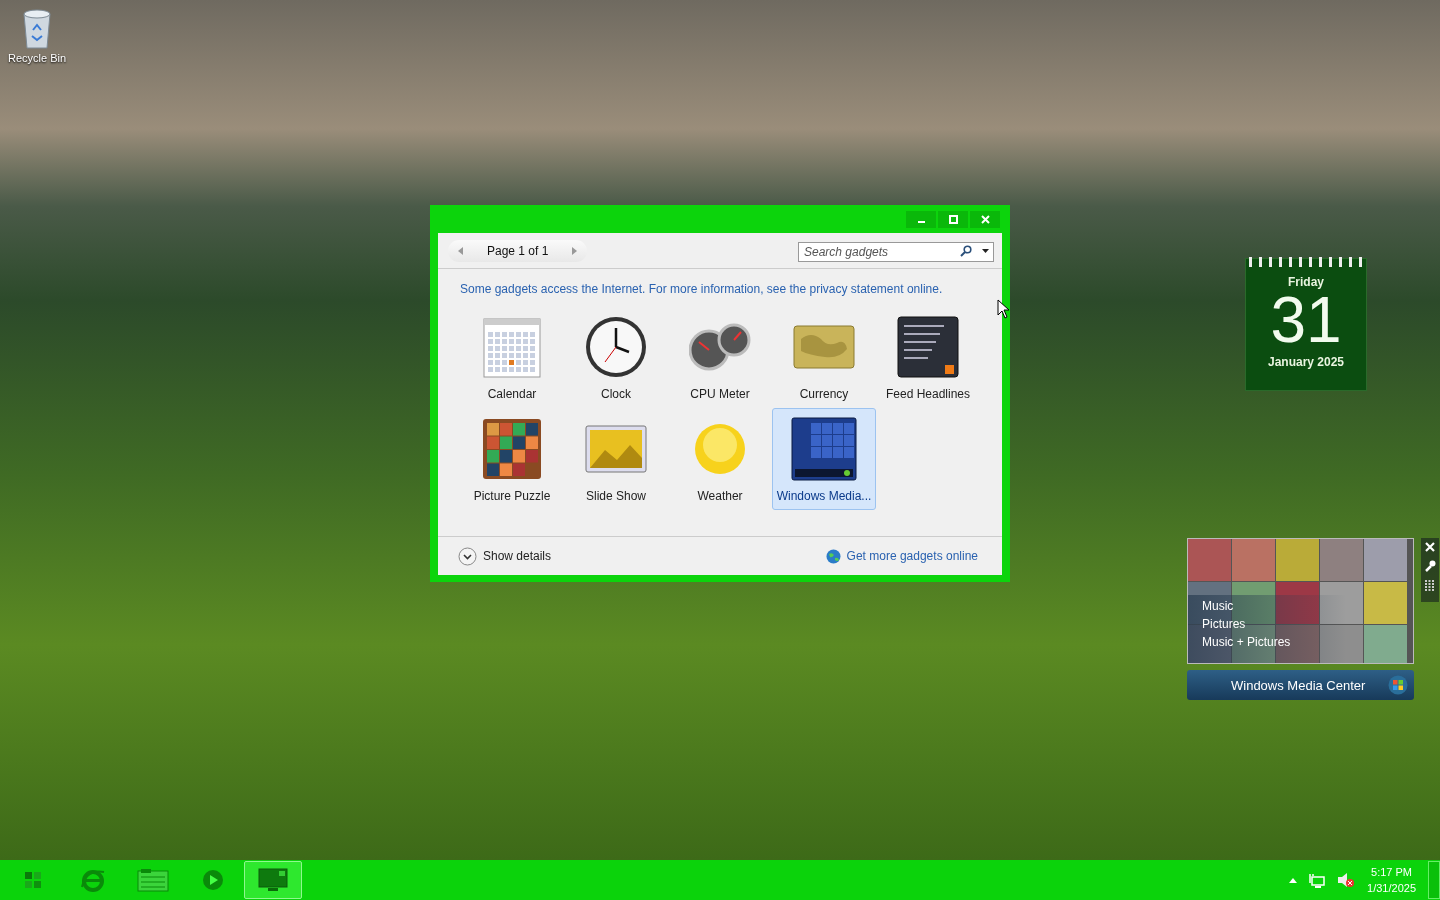 This screenshot has height=900, width=1440. What do you see at coordinates (1317, 880) in the screenshot?
I see `network-icon` at bounding box center [1317, 880].